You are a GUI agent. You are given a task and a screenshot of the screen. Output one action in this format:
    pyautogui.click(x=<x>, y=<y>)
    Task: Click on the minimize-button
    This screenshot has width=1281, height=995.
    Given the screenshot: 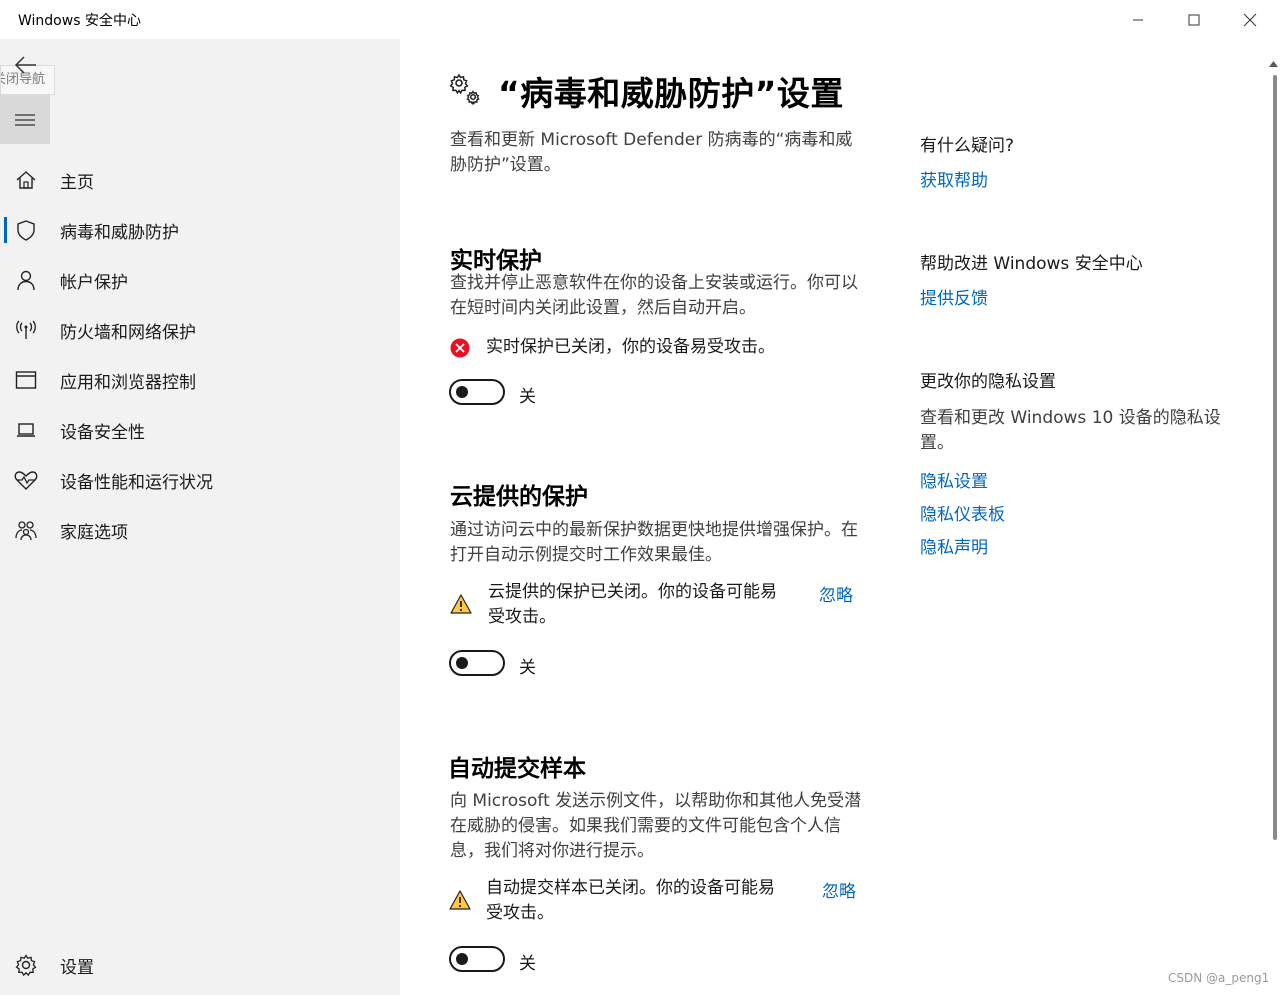 What is the action you would take?
    pyautogui.click(x=1138, y=19)
    